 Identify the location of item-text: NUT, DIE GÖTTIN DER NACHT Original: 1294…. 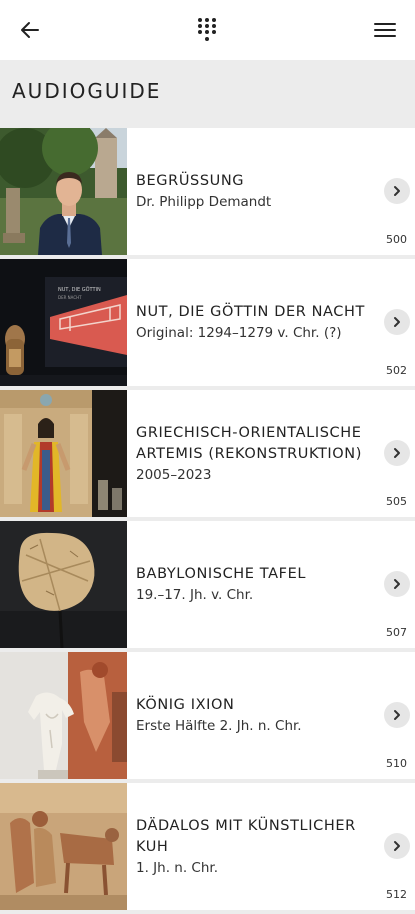
(253, 322).